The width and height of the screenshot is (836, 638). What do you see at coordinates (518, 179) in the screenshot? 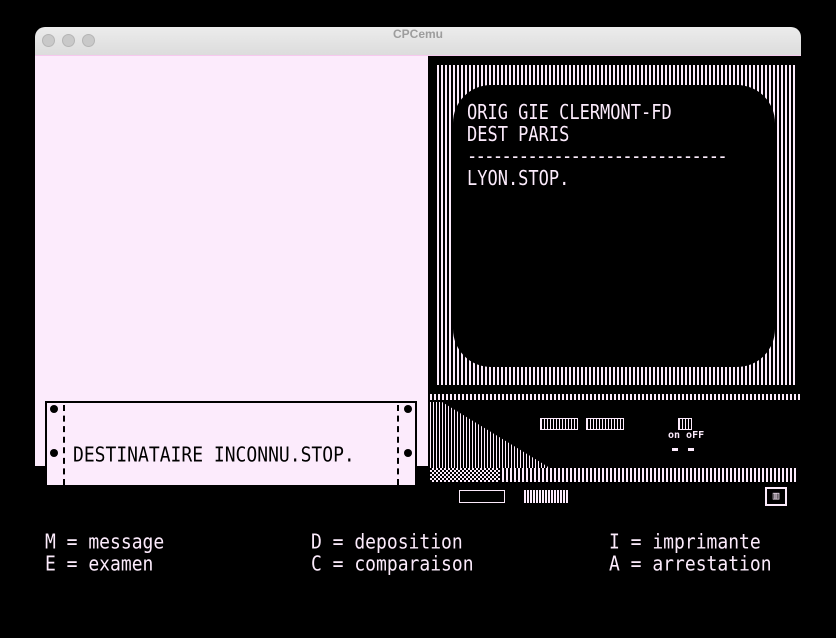
I see `monitor-line-message: LYON.STOP.` at bounding box center [518, 179].